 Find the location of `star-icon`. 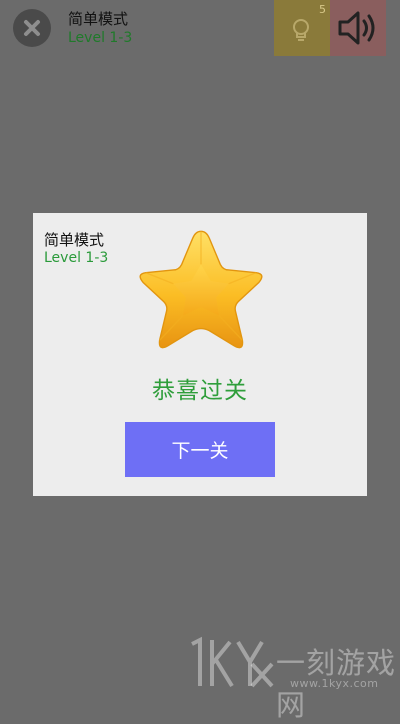

star-icon is located at coordinates (201, 289).